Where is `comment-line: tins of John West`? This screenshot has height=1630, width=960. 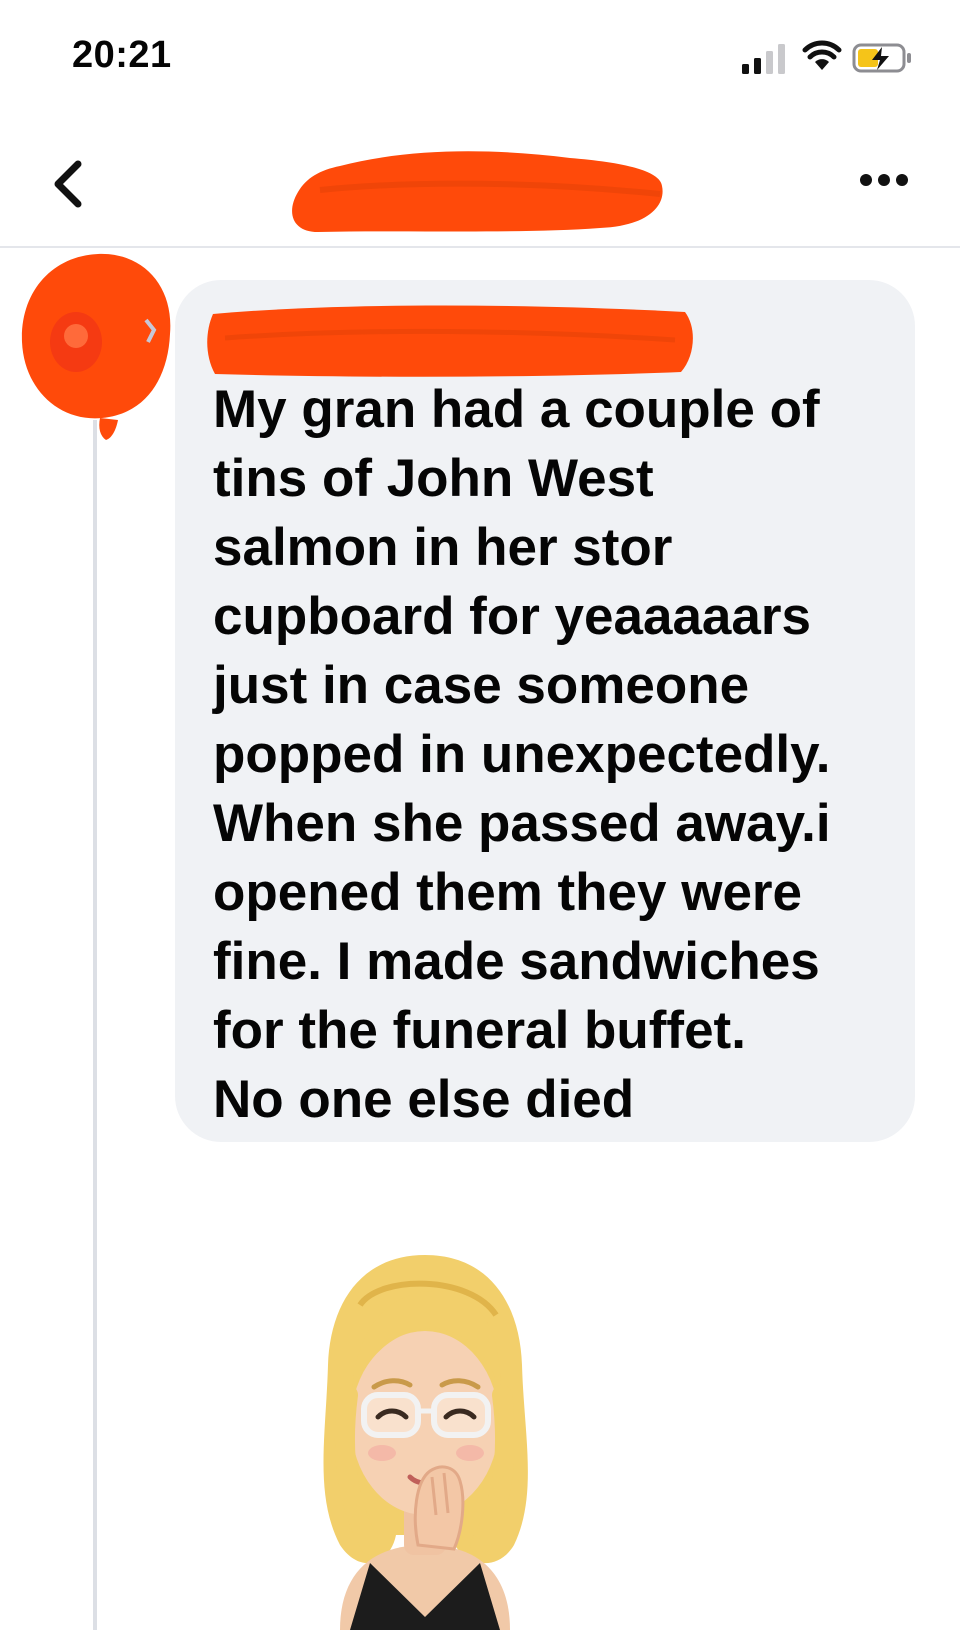 comment-line: tins of John West is located at coordinates (433, 478).